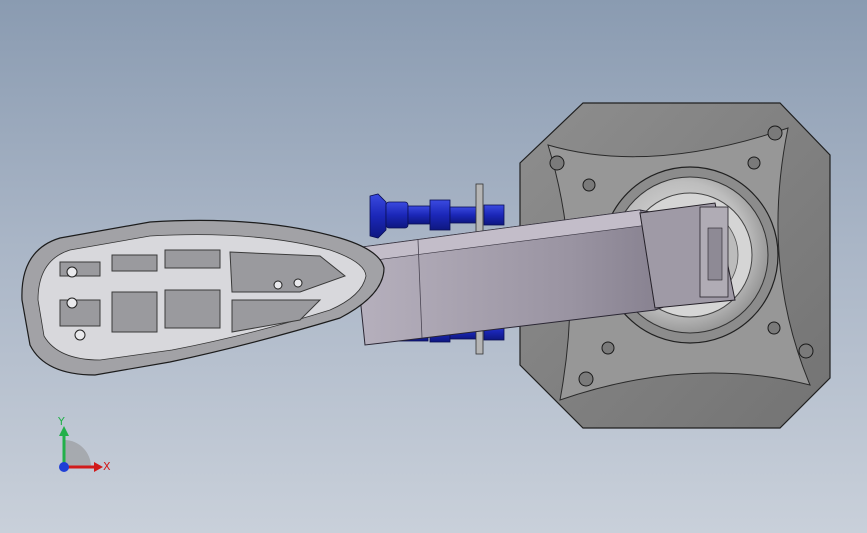 The height and width of the screenshot is (533, 867). Describe the element at coordinates (107, 466) in the screenshot. I see `x-axis-label: X` at that location.